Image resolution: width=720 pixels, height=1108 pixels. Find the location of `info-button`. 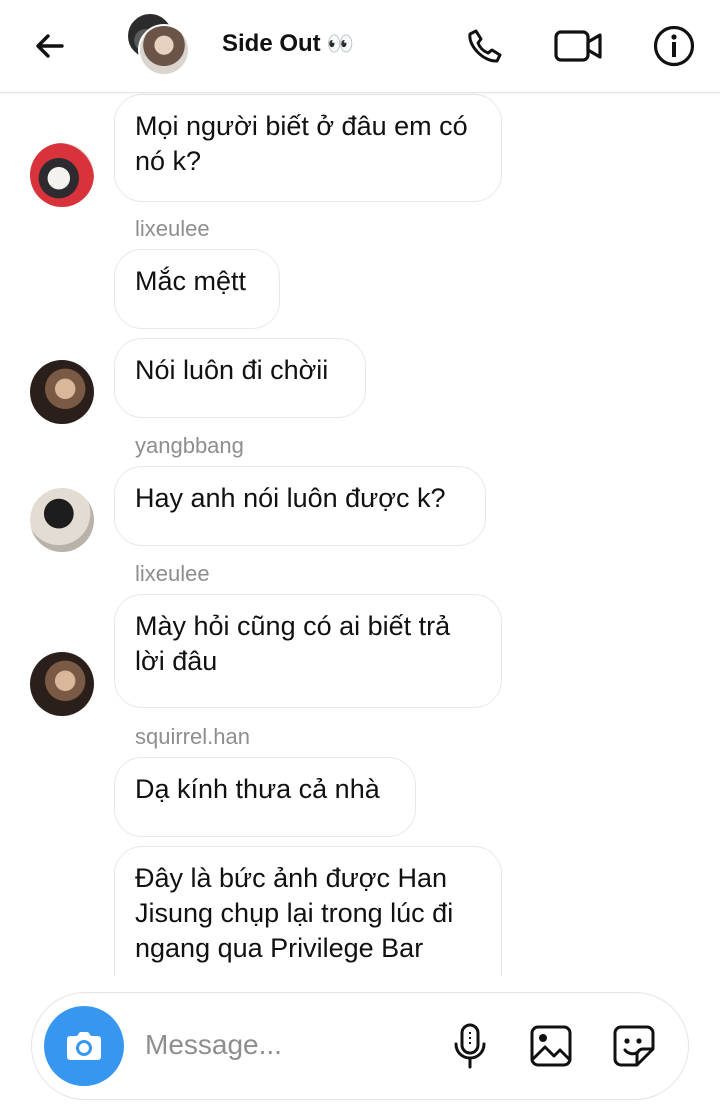

info-button is located at coordinates (674, 46).